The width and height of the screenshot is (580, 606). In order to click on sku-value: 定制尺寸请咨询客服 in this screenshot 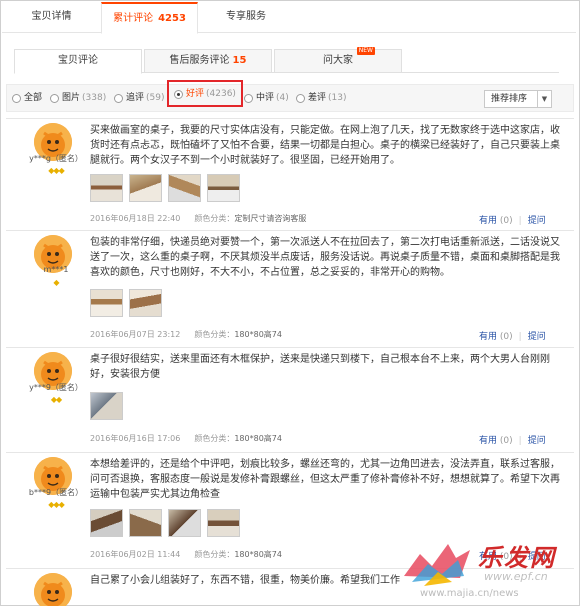, I will do `click(270, 218)`.